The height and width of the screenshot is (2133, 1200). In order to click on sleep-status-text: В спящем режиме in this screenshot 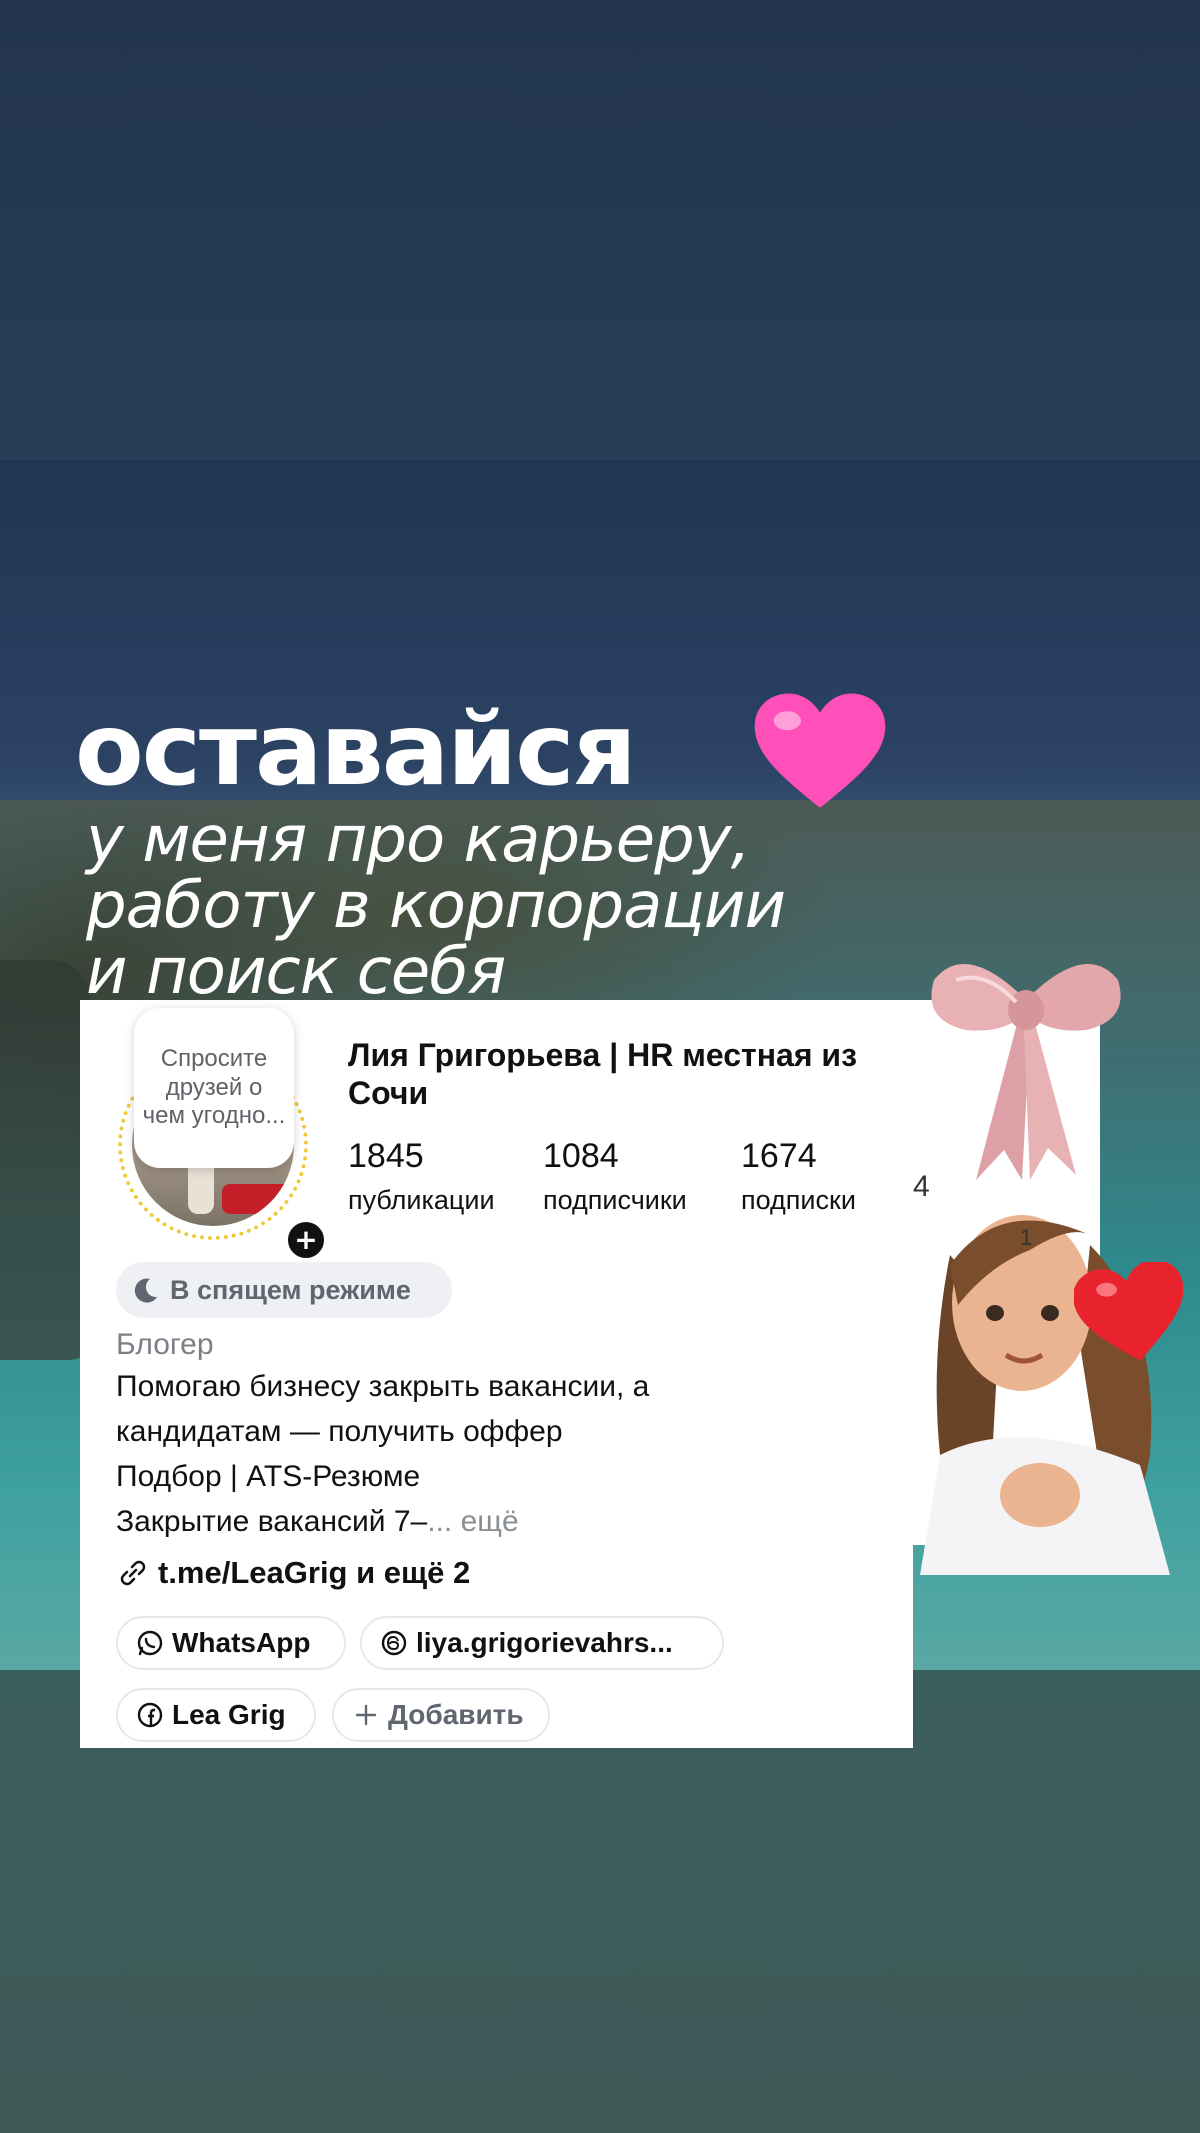, I will do `click(290, 1289)`.